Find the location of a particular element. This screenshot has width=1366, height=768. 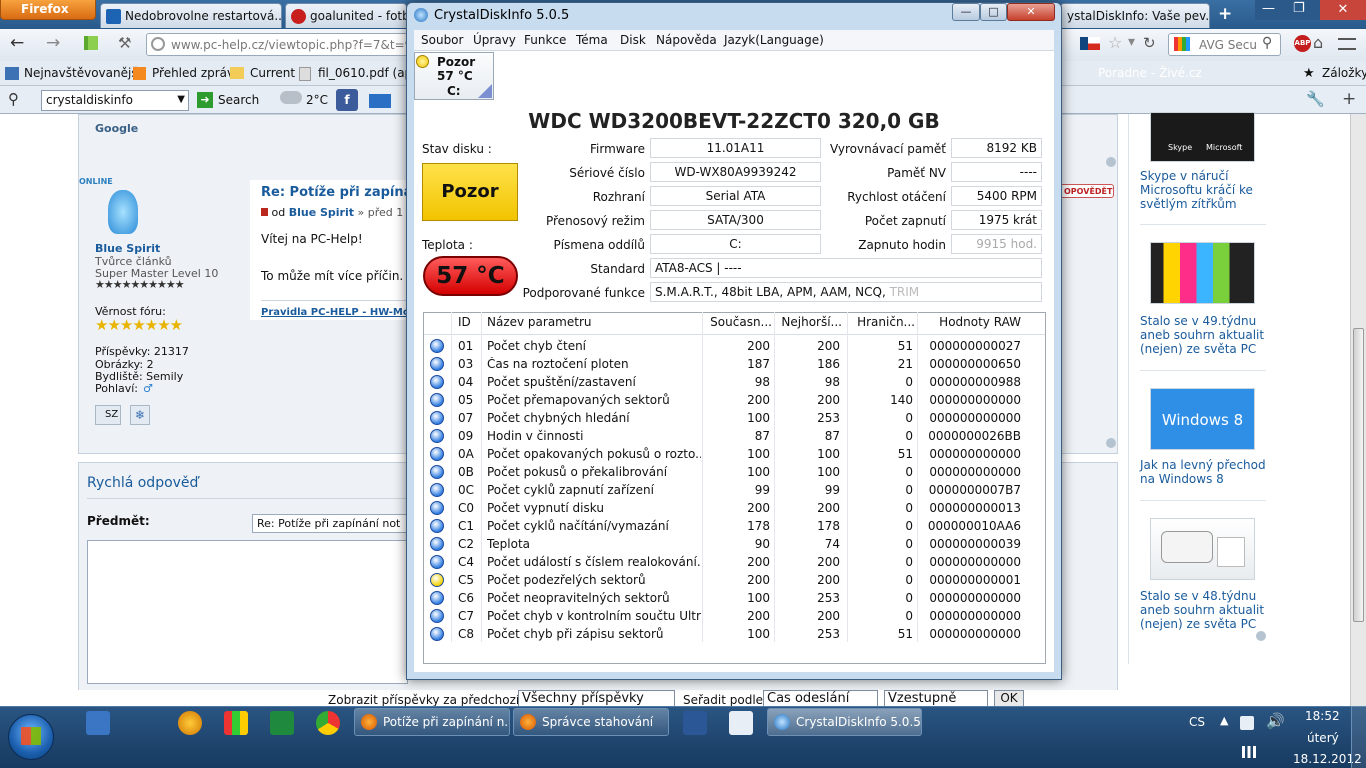

signature-links: Pravidla PC-HELP - HW-Monit is located at coordinates (343, 312).